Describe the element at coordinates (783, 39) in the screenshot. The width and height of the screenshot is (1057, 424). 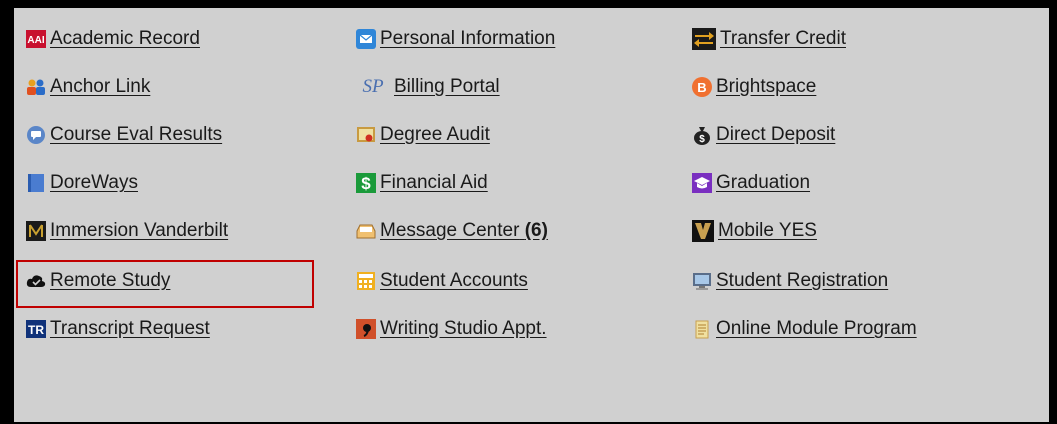
I see `link-label: Transfer Credit` at that location.